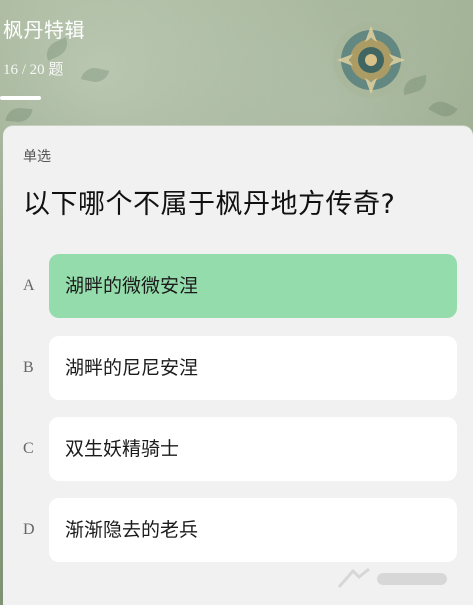 This screenshot has height=605, width=473. Describe the element at coordinates (28, 367) in the screenshot. I see `option-letter: B` at that location.